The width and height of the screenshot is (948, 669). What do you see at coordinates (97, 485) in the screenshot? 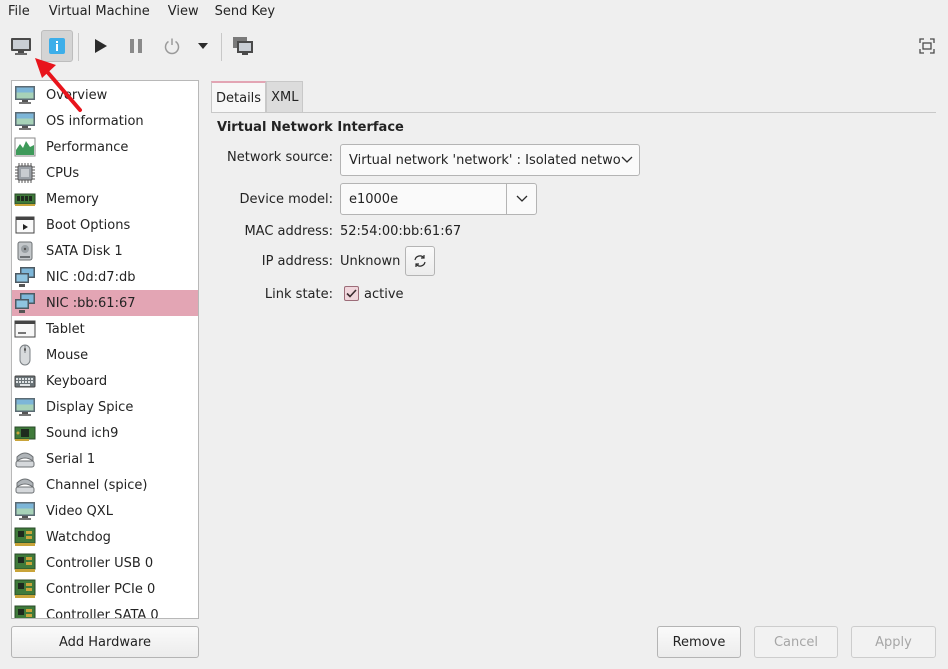
I see `hardware-list-item-label: Channel (spice)` at bounding box center [97, 485].